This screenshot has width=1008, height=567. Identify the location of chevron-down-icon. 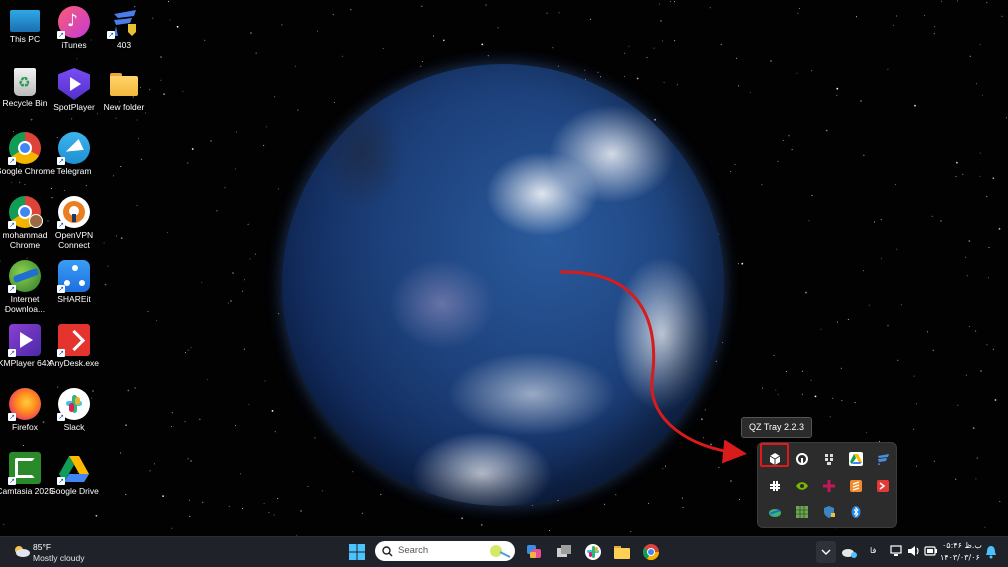
(826, 552).